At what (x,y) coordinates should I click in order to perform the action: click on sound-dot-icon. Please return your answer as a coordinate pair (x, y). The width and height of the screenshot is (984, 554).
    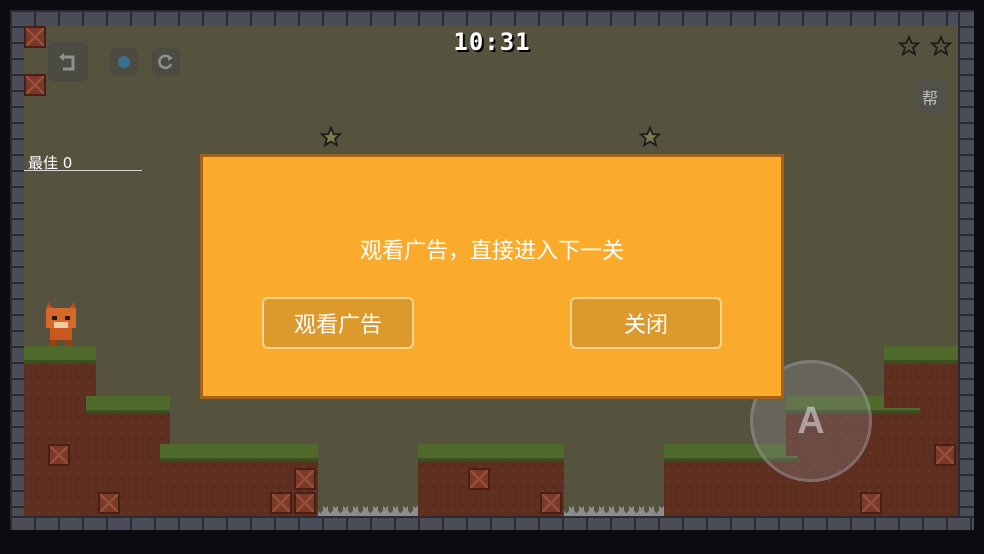
    Looking at the image, I should click on (124, 62).